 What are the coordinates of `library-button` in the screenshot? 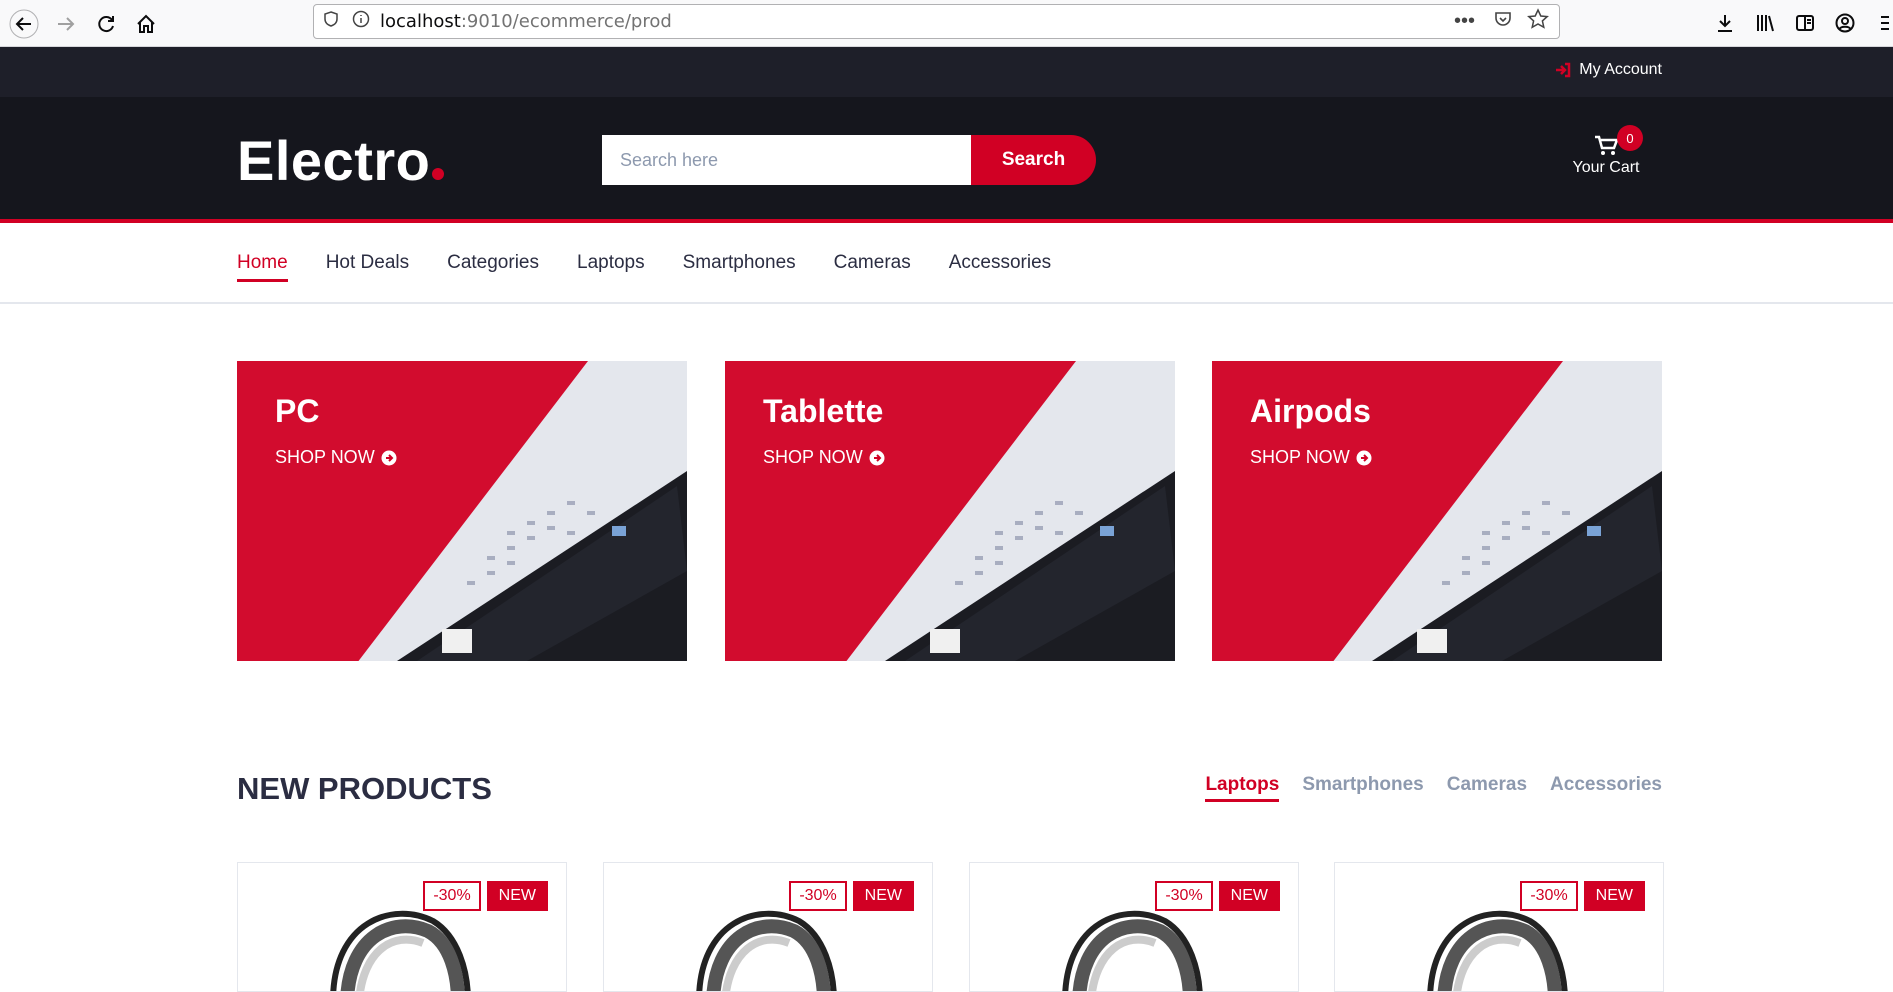 It's located at (1765, 23).